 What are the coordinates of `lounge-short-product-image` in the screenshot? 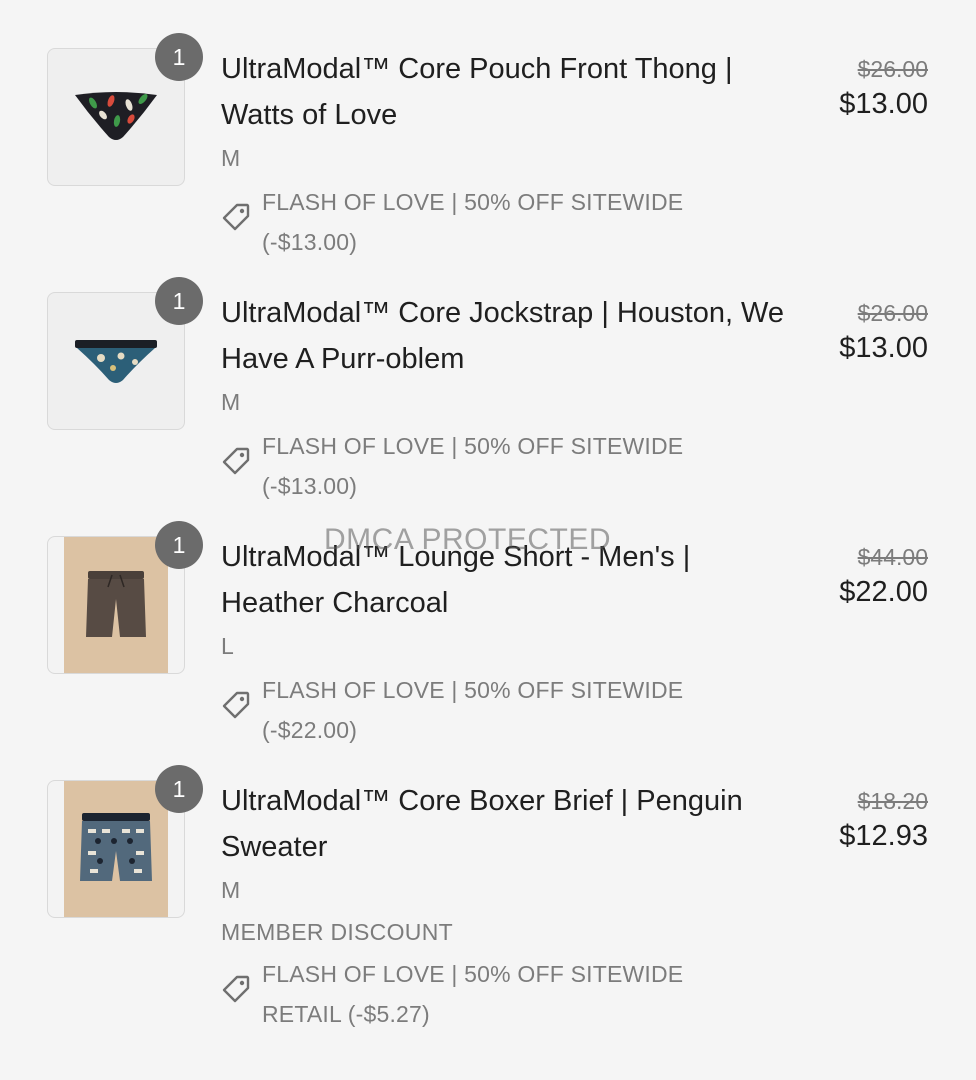 It's located at (116, 604).